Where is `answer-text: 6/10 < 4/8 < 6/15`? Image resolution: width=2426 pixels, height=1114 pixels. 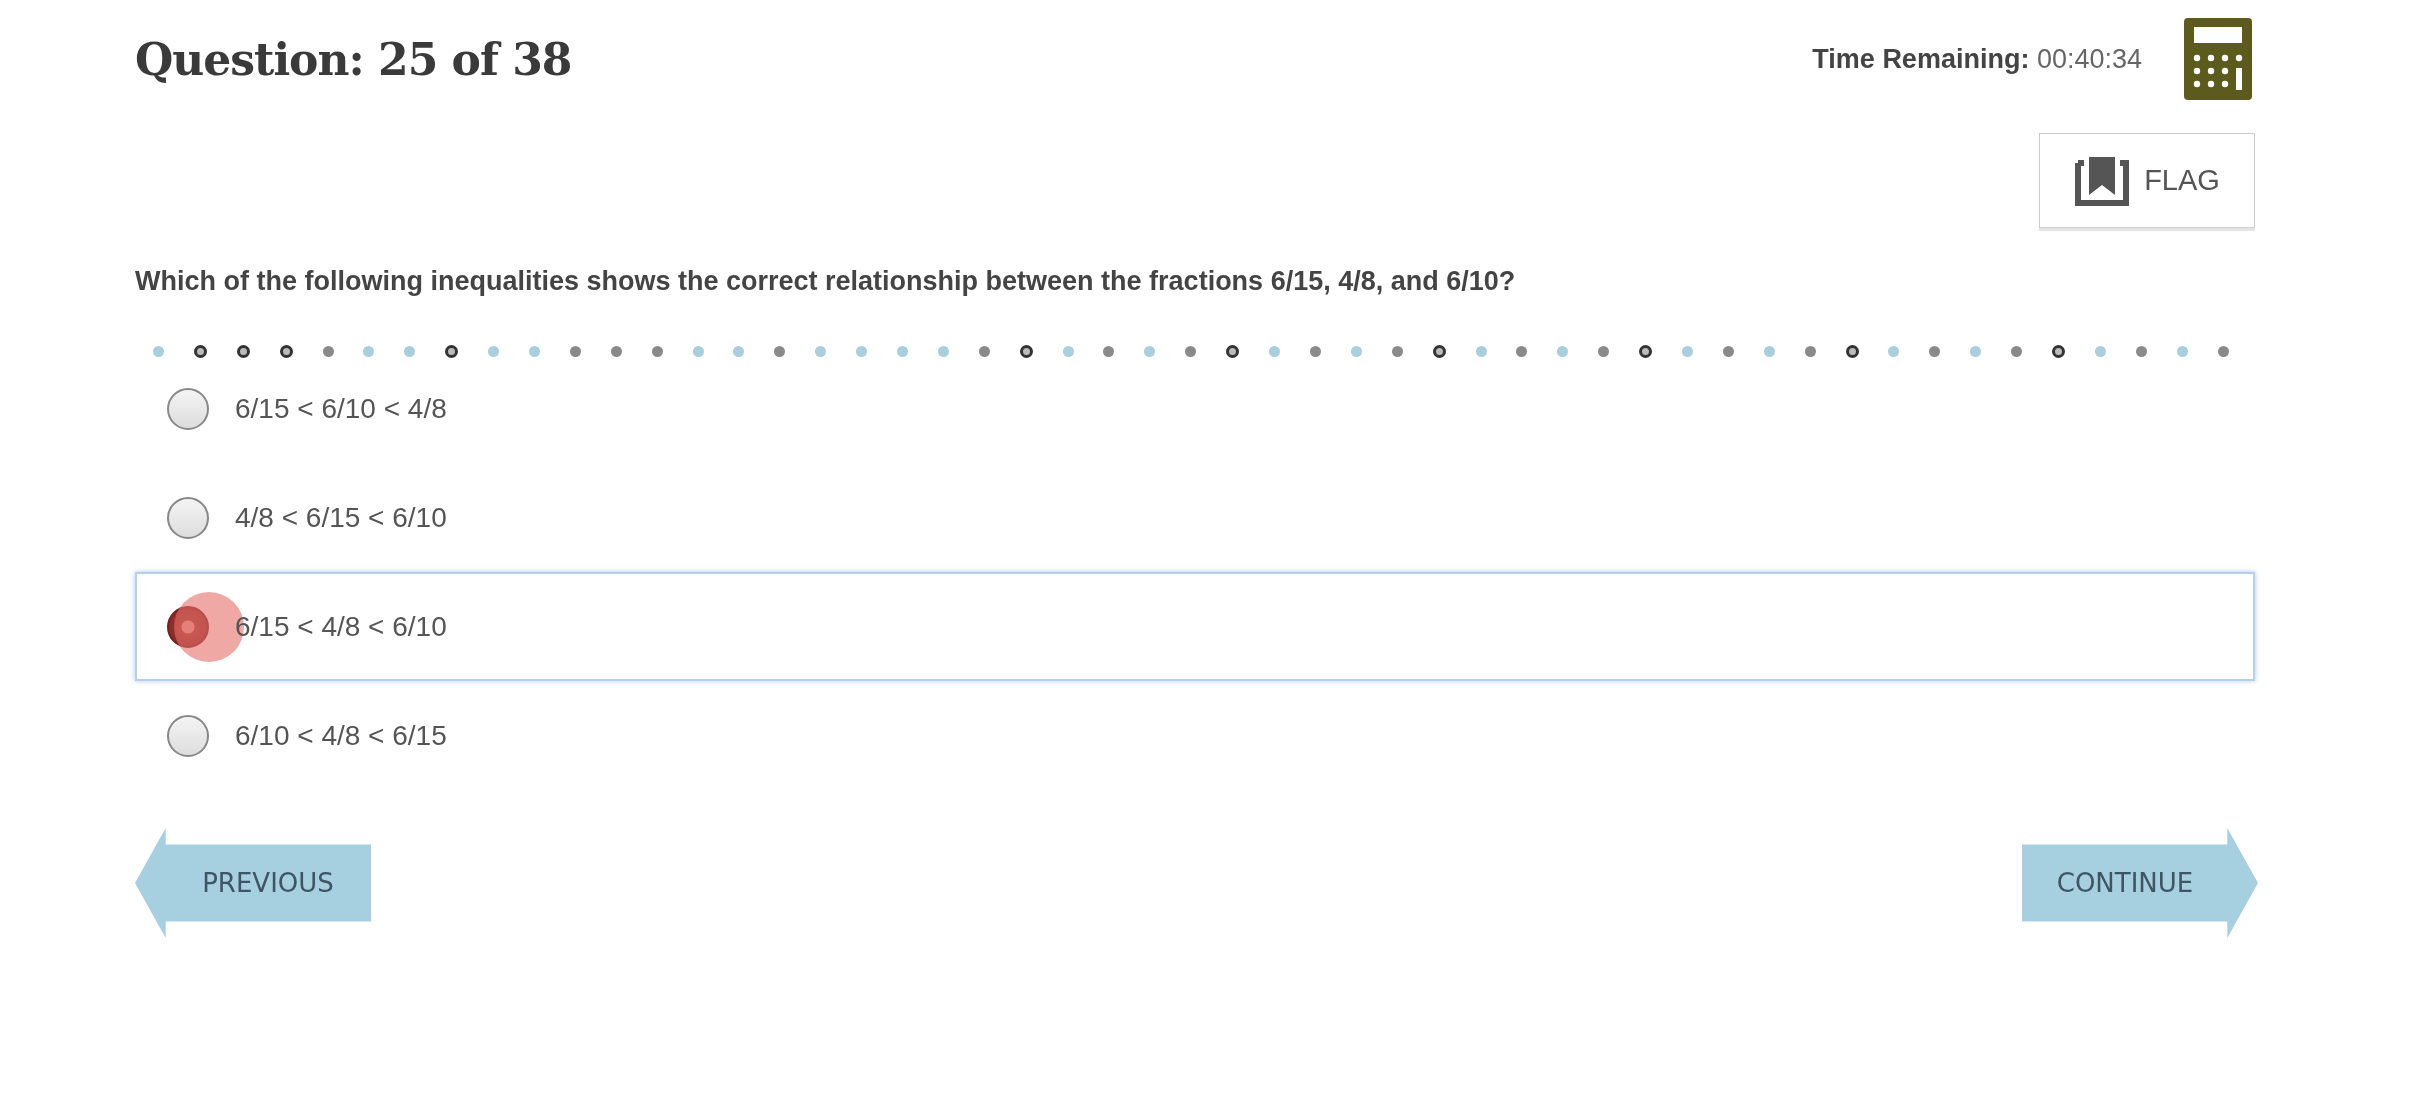
answer-text: 6/10 < 4/8 < 6/15 is located at coordinates (341, 735).